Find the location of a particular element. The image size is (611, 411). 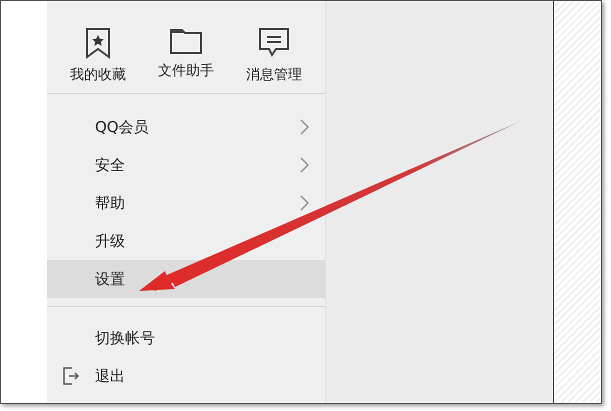

folder-icon is located at coordinates (186, 41).